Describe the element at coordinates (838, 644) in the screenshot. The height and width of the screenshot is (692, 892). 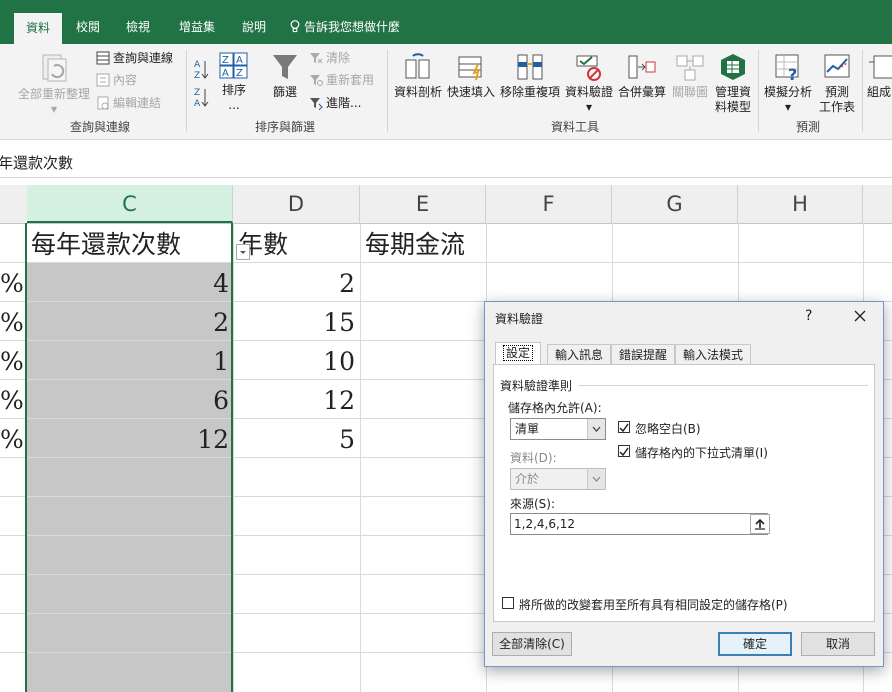
I see `cancel-button: 取消` at that location.